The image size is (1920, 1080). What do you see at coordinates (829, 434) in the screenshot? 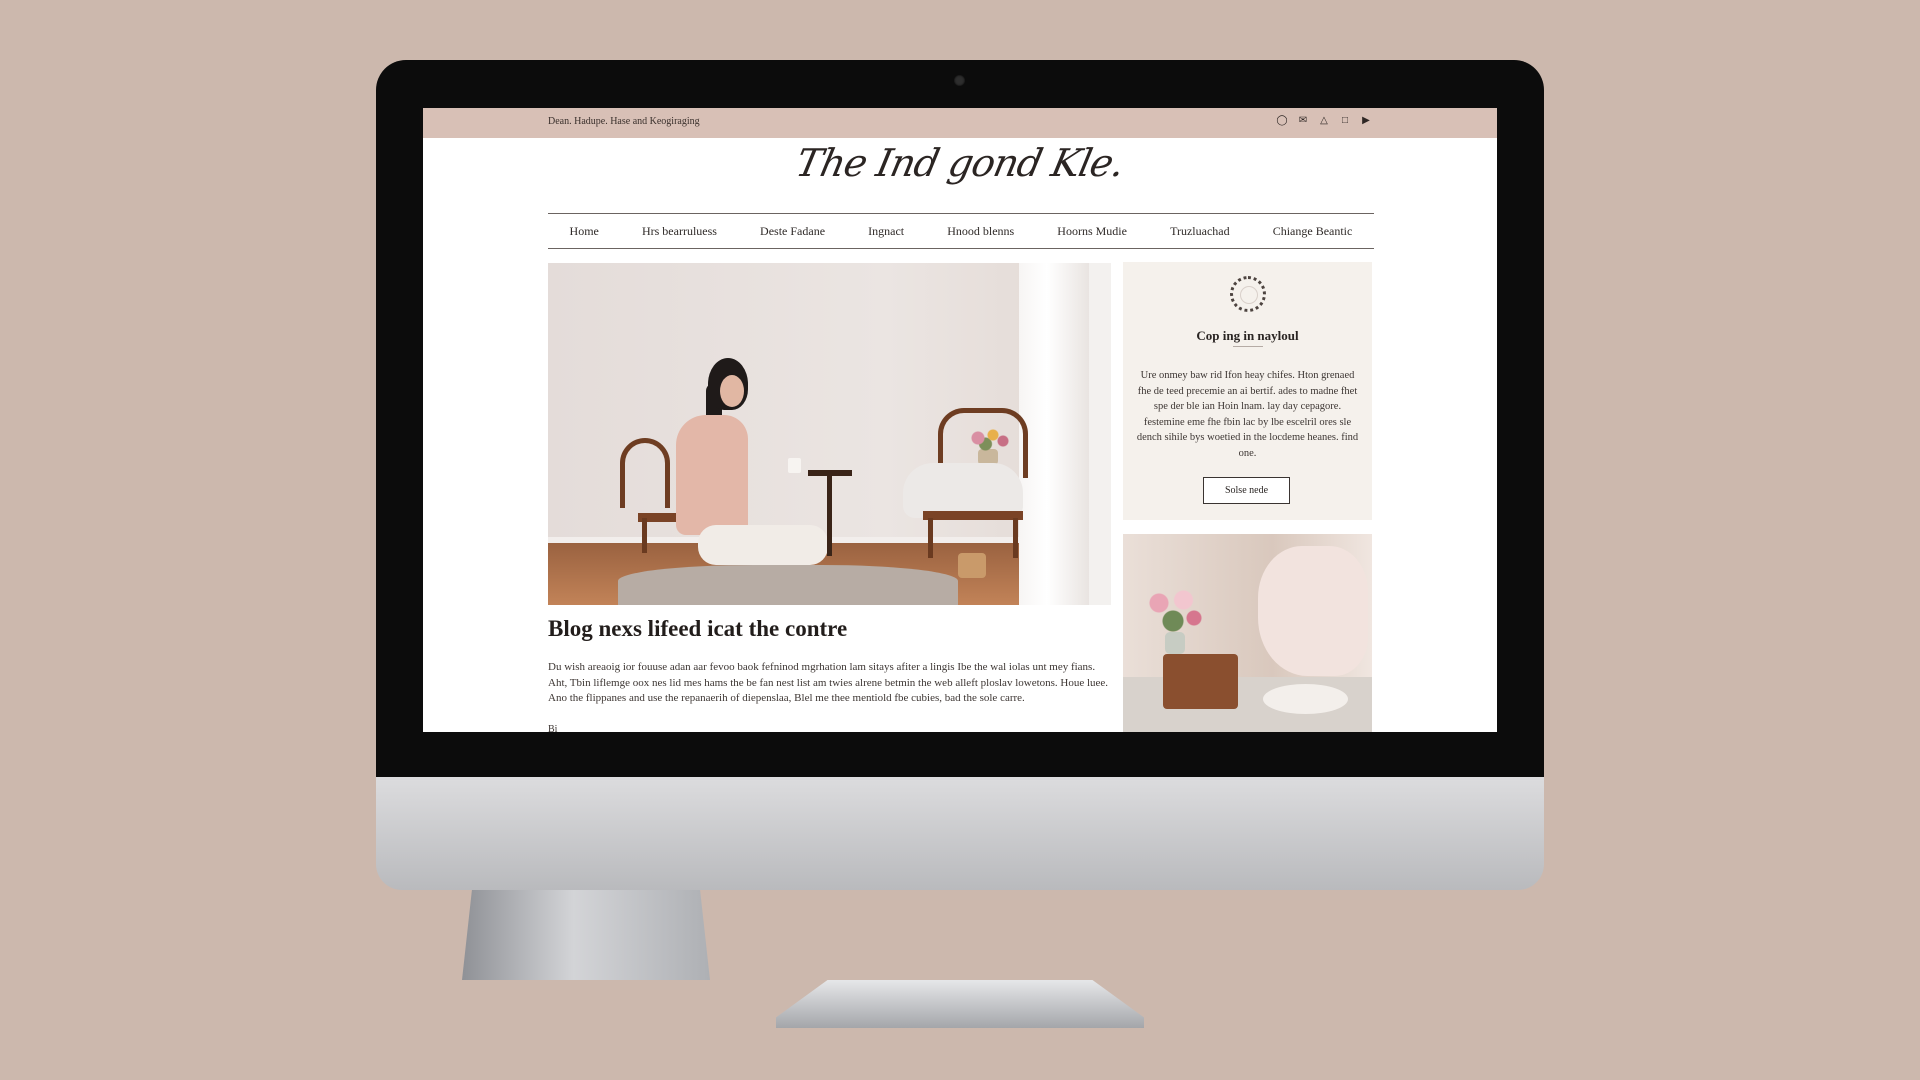
I see `hero-image` at bounding box center [829, 434].